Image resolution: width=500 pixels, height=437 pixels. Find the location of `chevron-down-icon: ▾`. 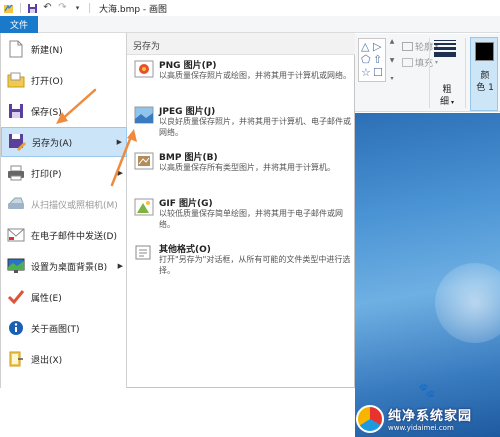

chevron-down-icon: ▾ is located at coordinates (437, 62).